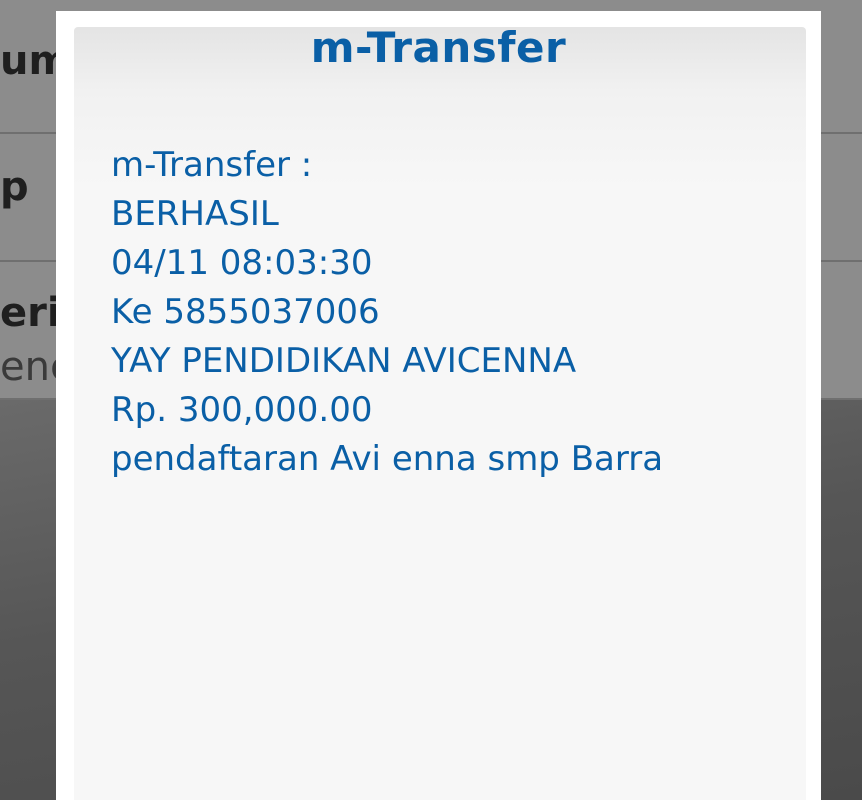  What do you see at coordinates (387, 459) in the screenshot?
I see `transfer-note: pendaftaran Avi enna smp Barra` at bounding box center [387, 459].